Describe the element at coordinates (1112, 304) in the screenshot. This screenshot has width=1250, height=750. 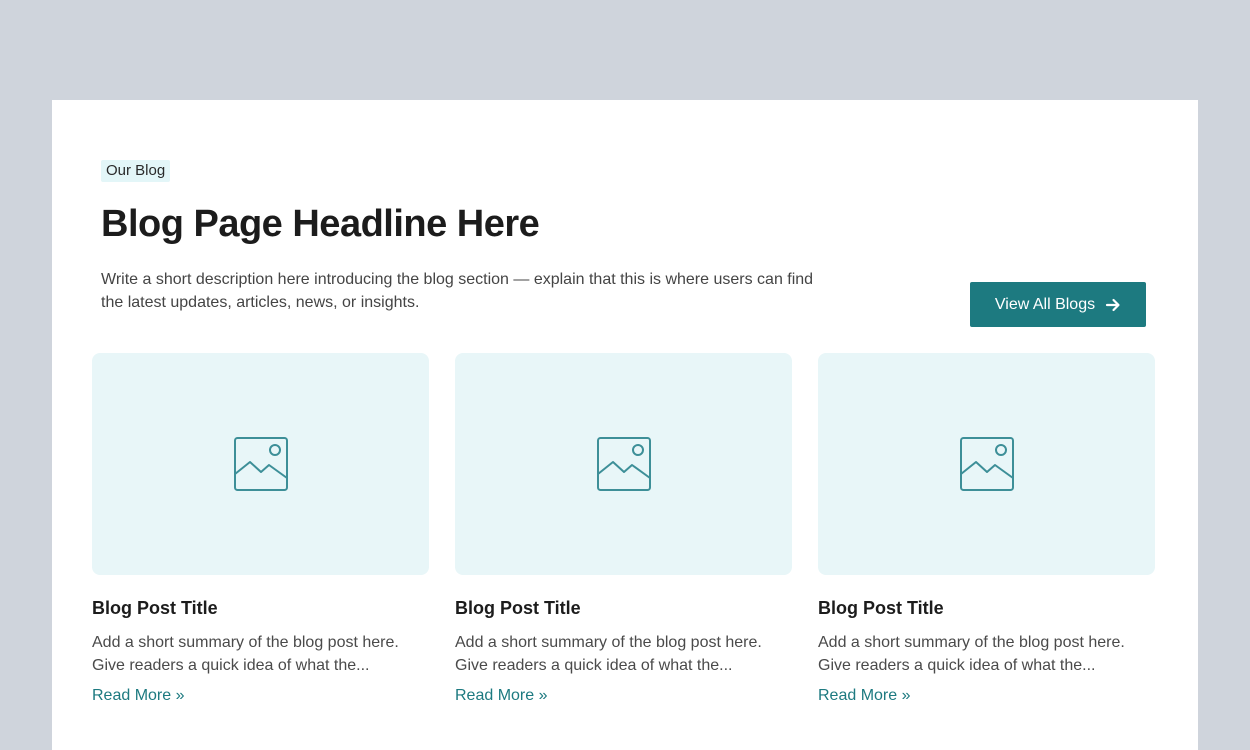
I see `arrow-right-icon` at that location.